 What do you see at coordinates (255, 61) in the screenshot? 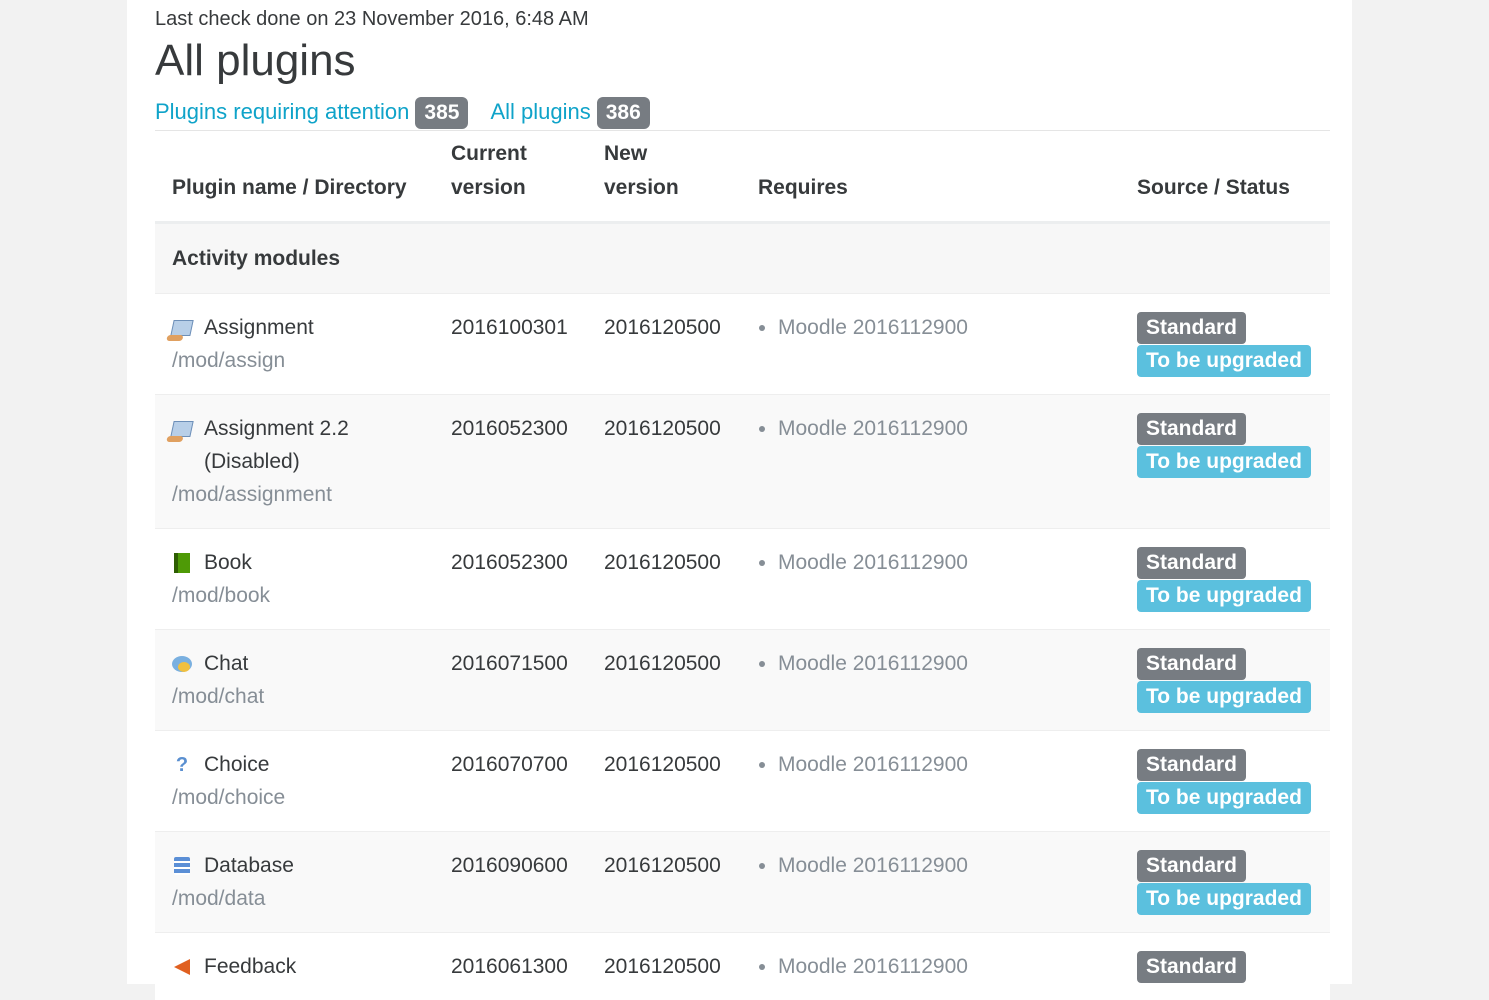
I see `page-title: All plugins` at bounding box center [255, 61].